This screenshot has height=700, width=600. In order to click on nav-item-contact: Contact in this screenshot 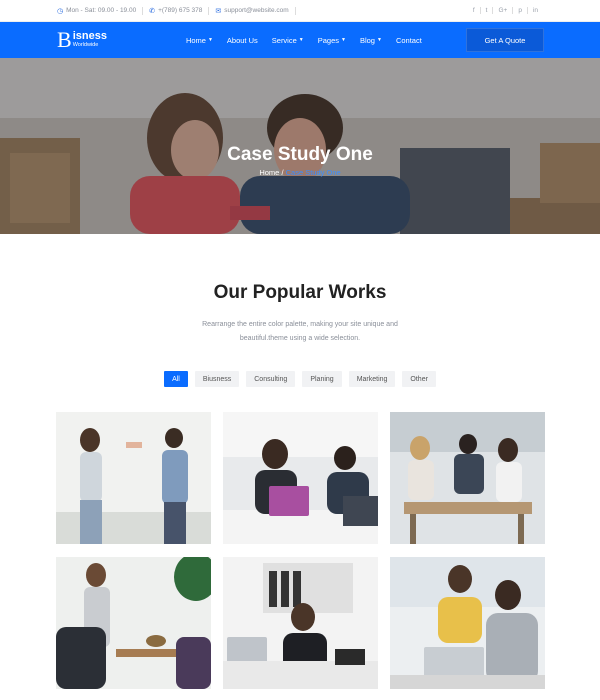, I will do `click(409, 40)`.